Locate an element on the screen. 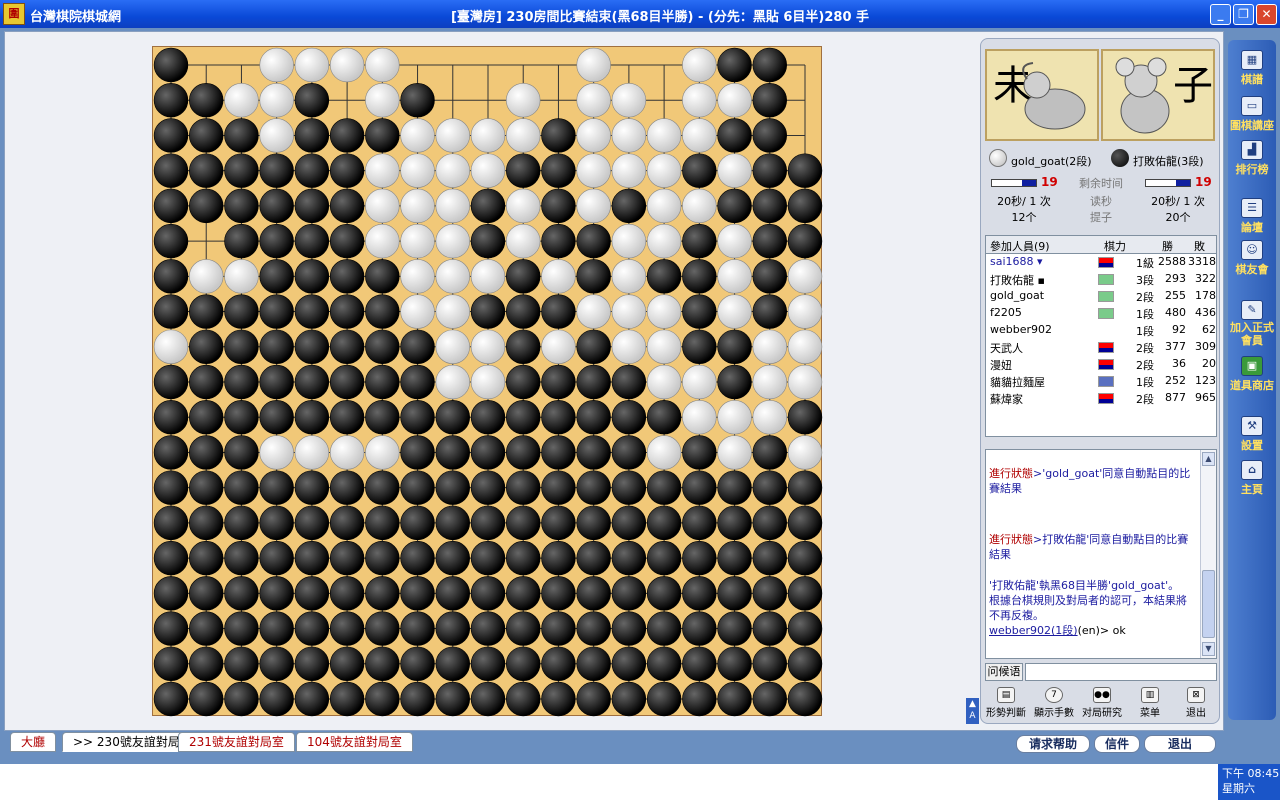 The image size is (1280, 800). black-byoyomi: 20秒/ 1 次 is located at coordinates (1178, 201).